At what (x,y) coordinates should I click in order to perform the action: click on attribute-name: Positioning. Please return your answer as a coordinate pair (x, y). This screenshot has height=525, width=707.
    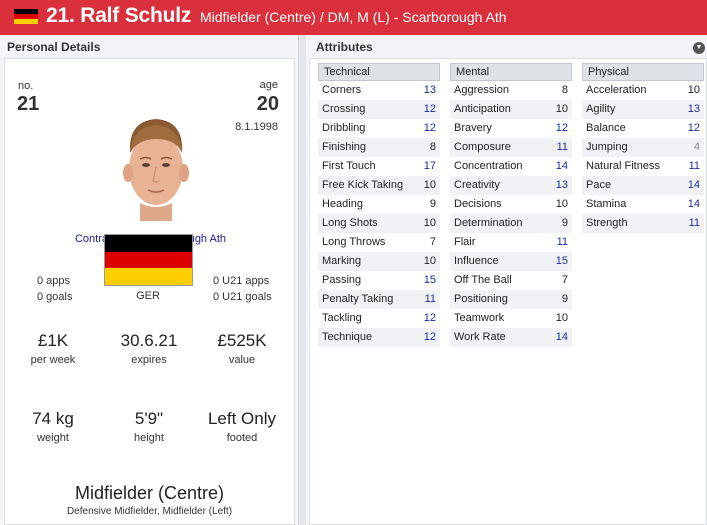
    Looking at the image, I should click on (481, 299).